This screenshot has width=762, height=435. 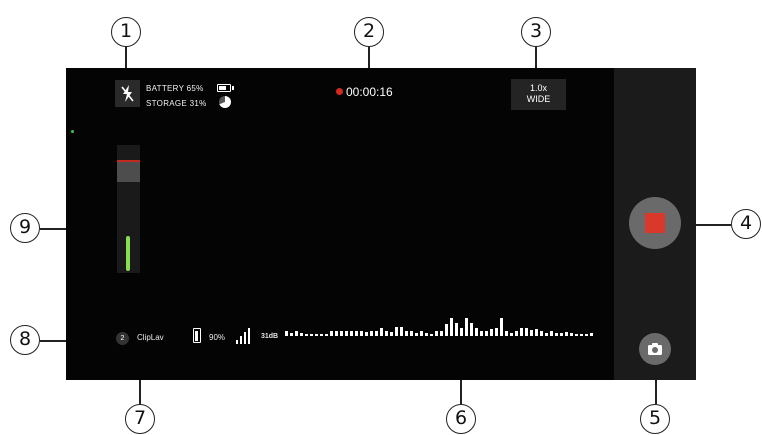 I want to click on recording-indicator-dot, so click(x=339, y=91).